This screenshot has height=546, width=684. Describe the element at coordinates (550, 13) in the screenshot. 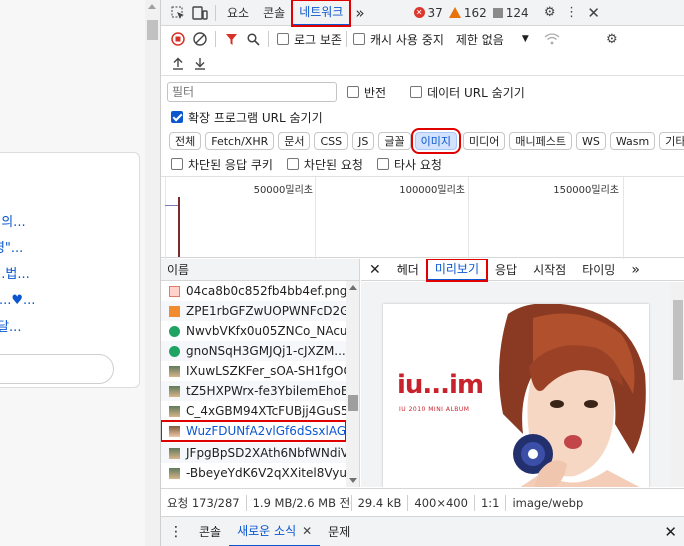

I see `settings-gear-icon: ⚙` at that location.